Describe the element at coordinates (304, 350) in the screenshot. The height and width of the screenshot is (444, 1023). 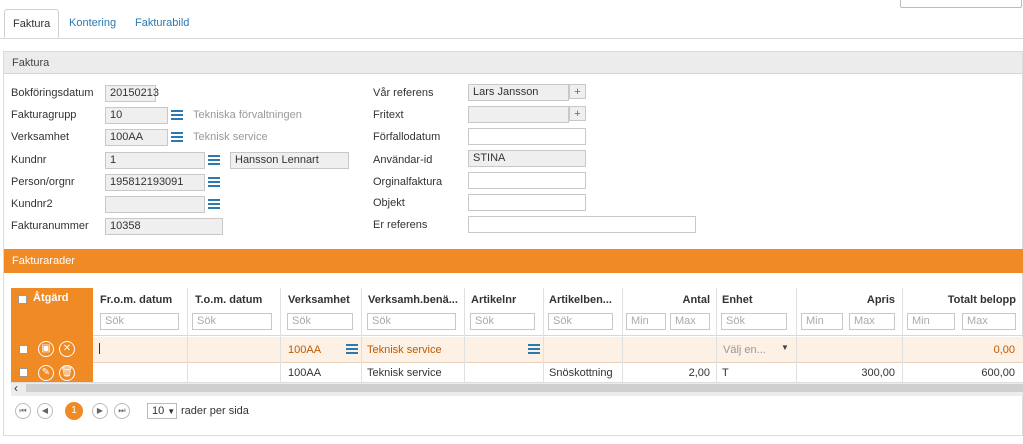
I see `edit-row-verksamhet: 100AA` at that location.